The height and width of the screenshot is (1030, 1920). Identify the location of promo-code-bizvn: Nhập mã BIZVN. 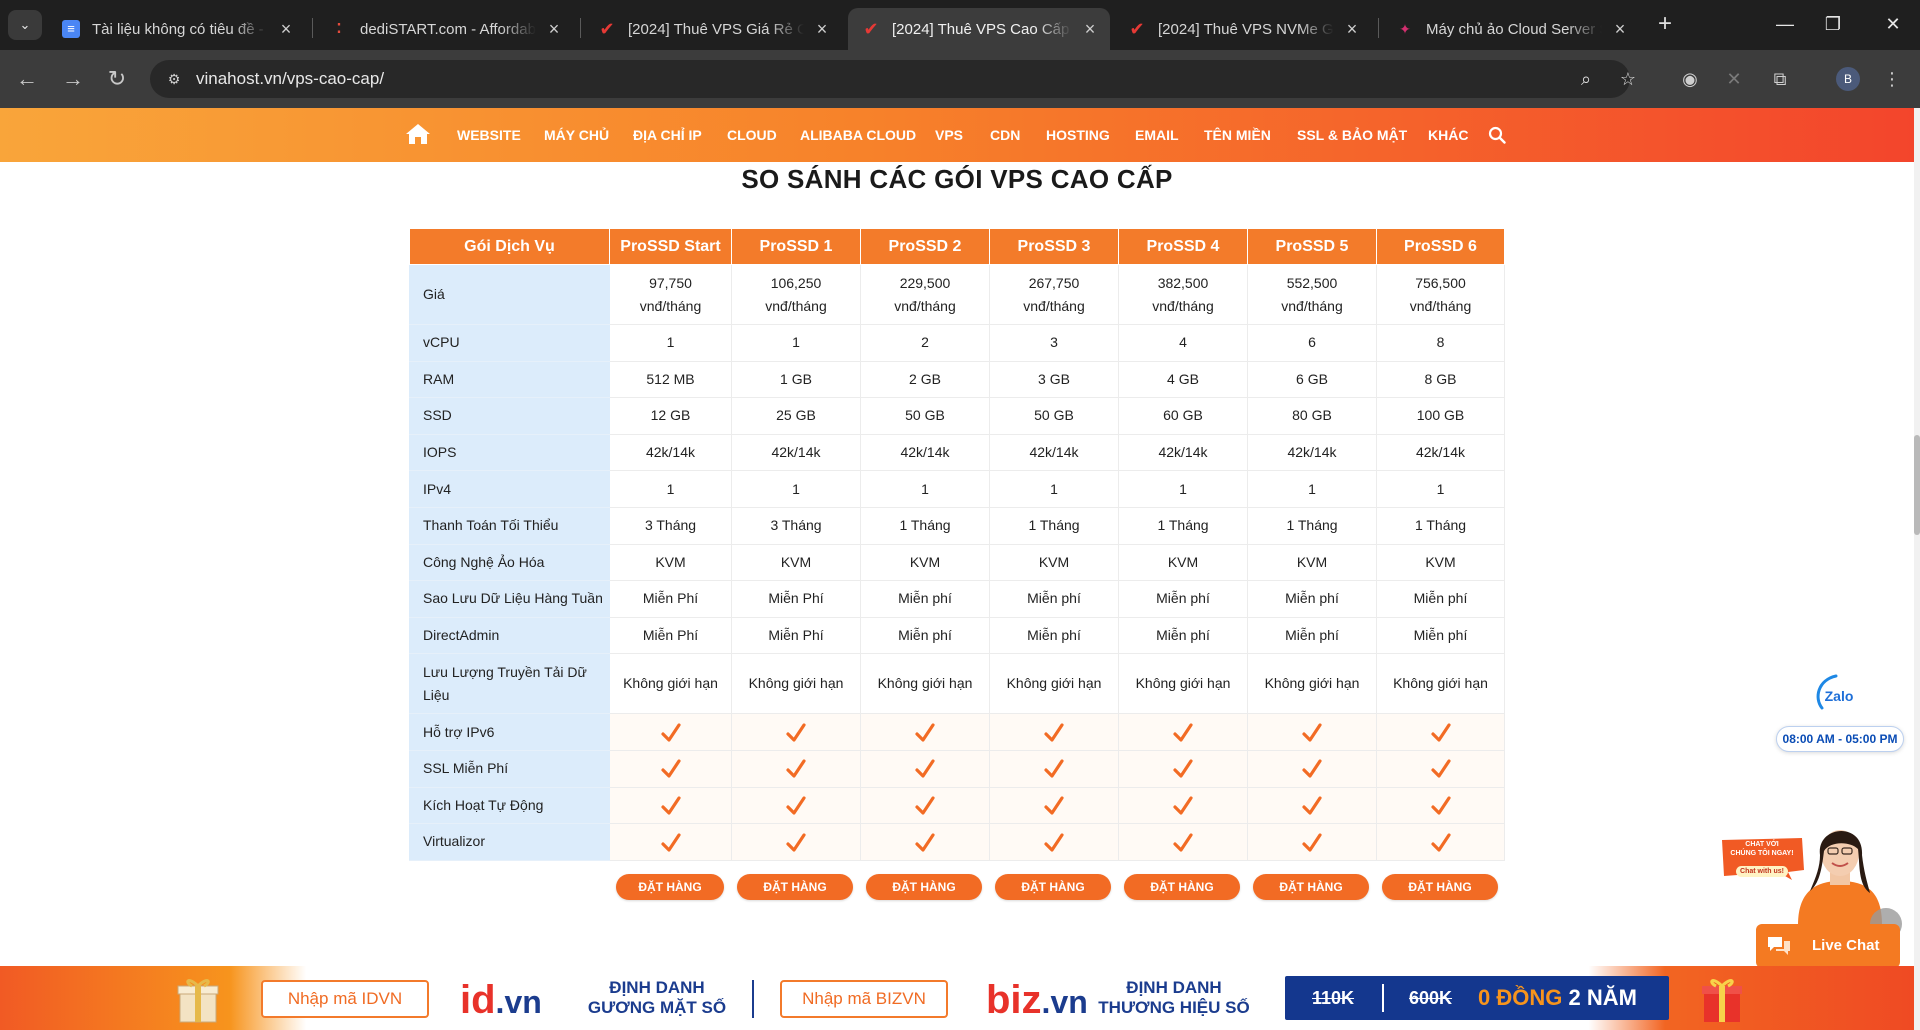
(864, 999).